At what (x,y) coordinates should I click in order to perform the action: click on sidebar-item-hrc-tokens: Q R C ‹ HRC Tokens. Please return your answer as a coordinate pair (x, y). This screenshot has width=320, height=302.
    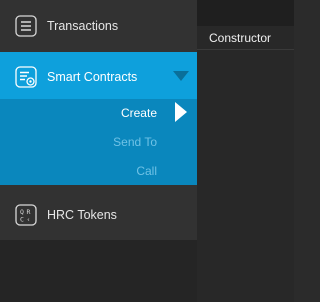
    Looking at the image, I should click on (98, 215).